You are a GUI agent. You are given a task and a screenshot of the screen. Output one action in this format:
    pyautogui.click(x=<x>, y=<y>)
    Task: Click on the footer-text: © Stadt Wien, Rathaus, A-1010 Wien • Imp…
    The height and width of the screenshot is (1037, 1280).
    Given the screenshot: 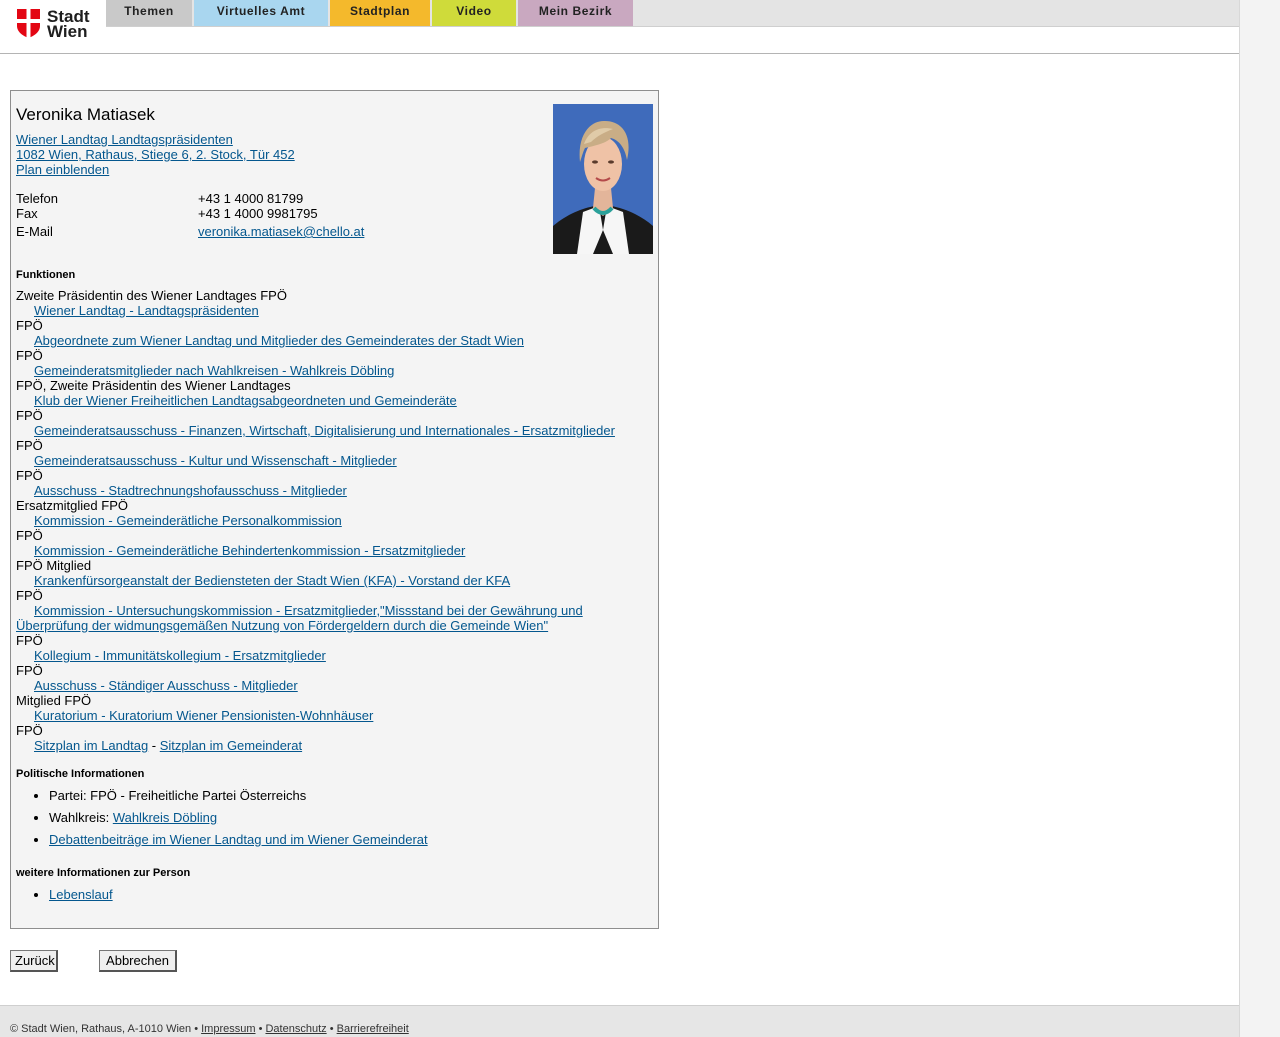 What is the action you would take?
    pyautogui.click(x=209, y=1029)
    